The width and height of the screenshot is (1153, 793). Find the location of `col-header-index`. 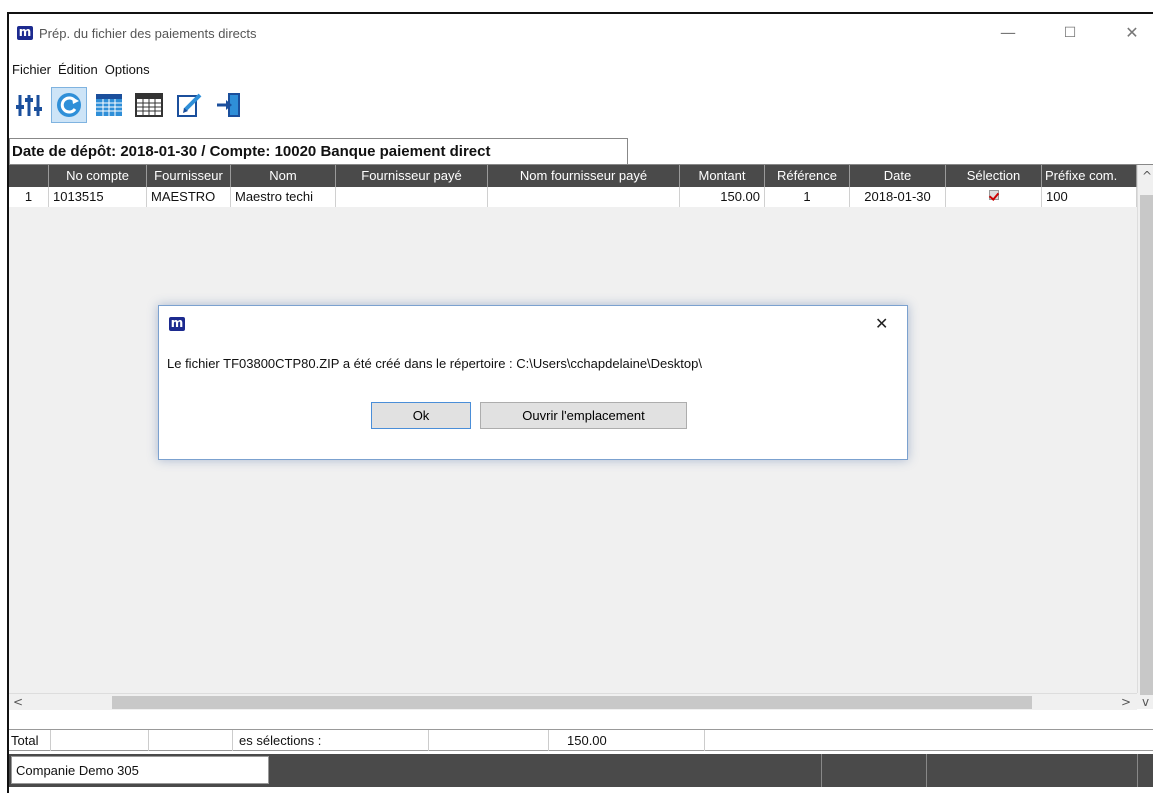

col-header-index is located at coordinates (29, 176).